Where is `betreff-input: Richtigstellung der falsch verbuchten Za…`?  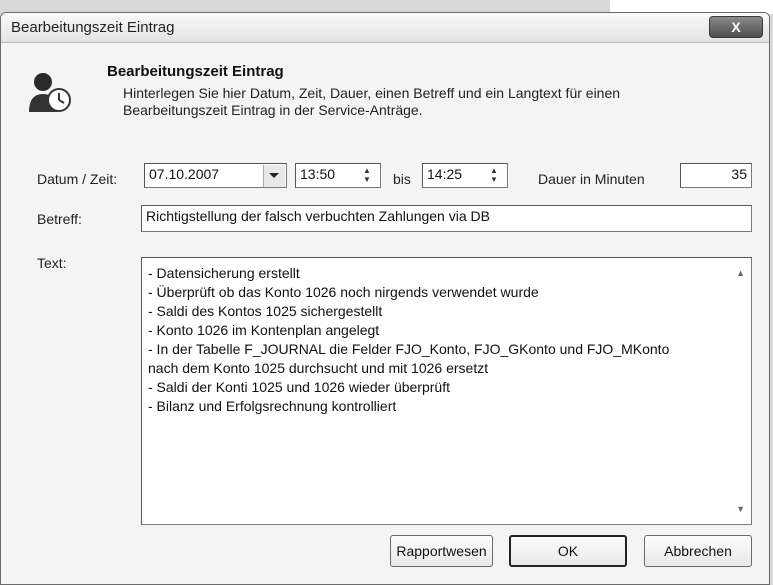 betreff-input: Richtigstellung der falsch verbuchten Za… is located at coordinates (446, 218).